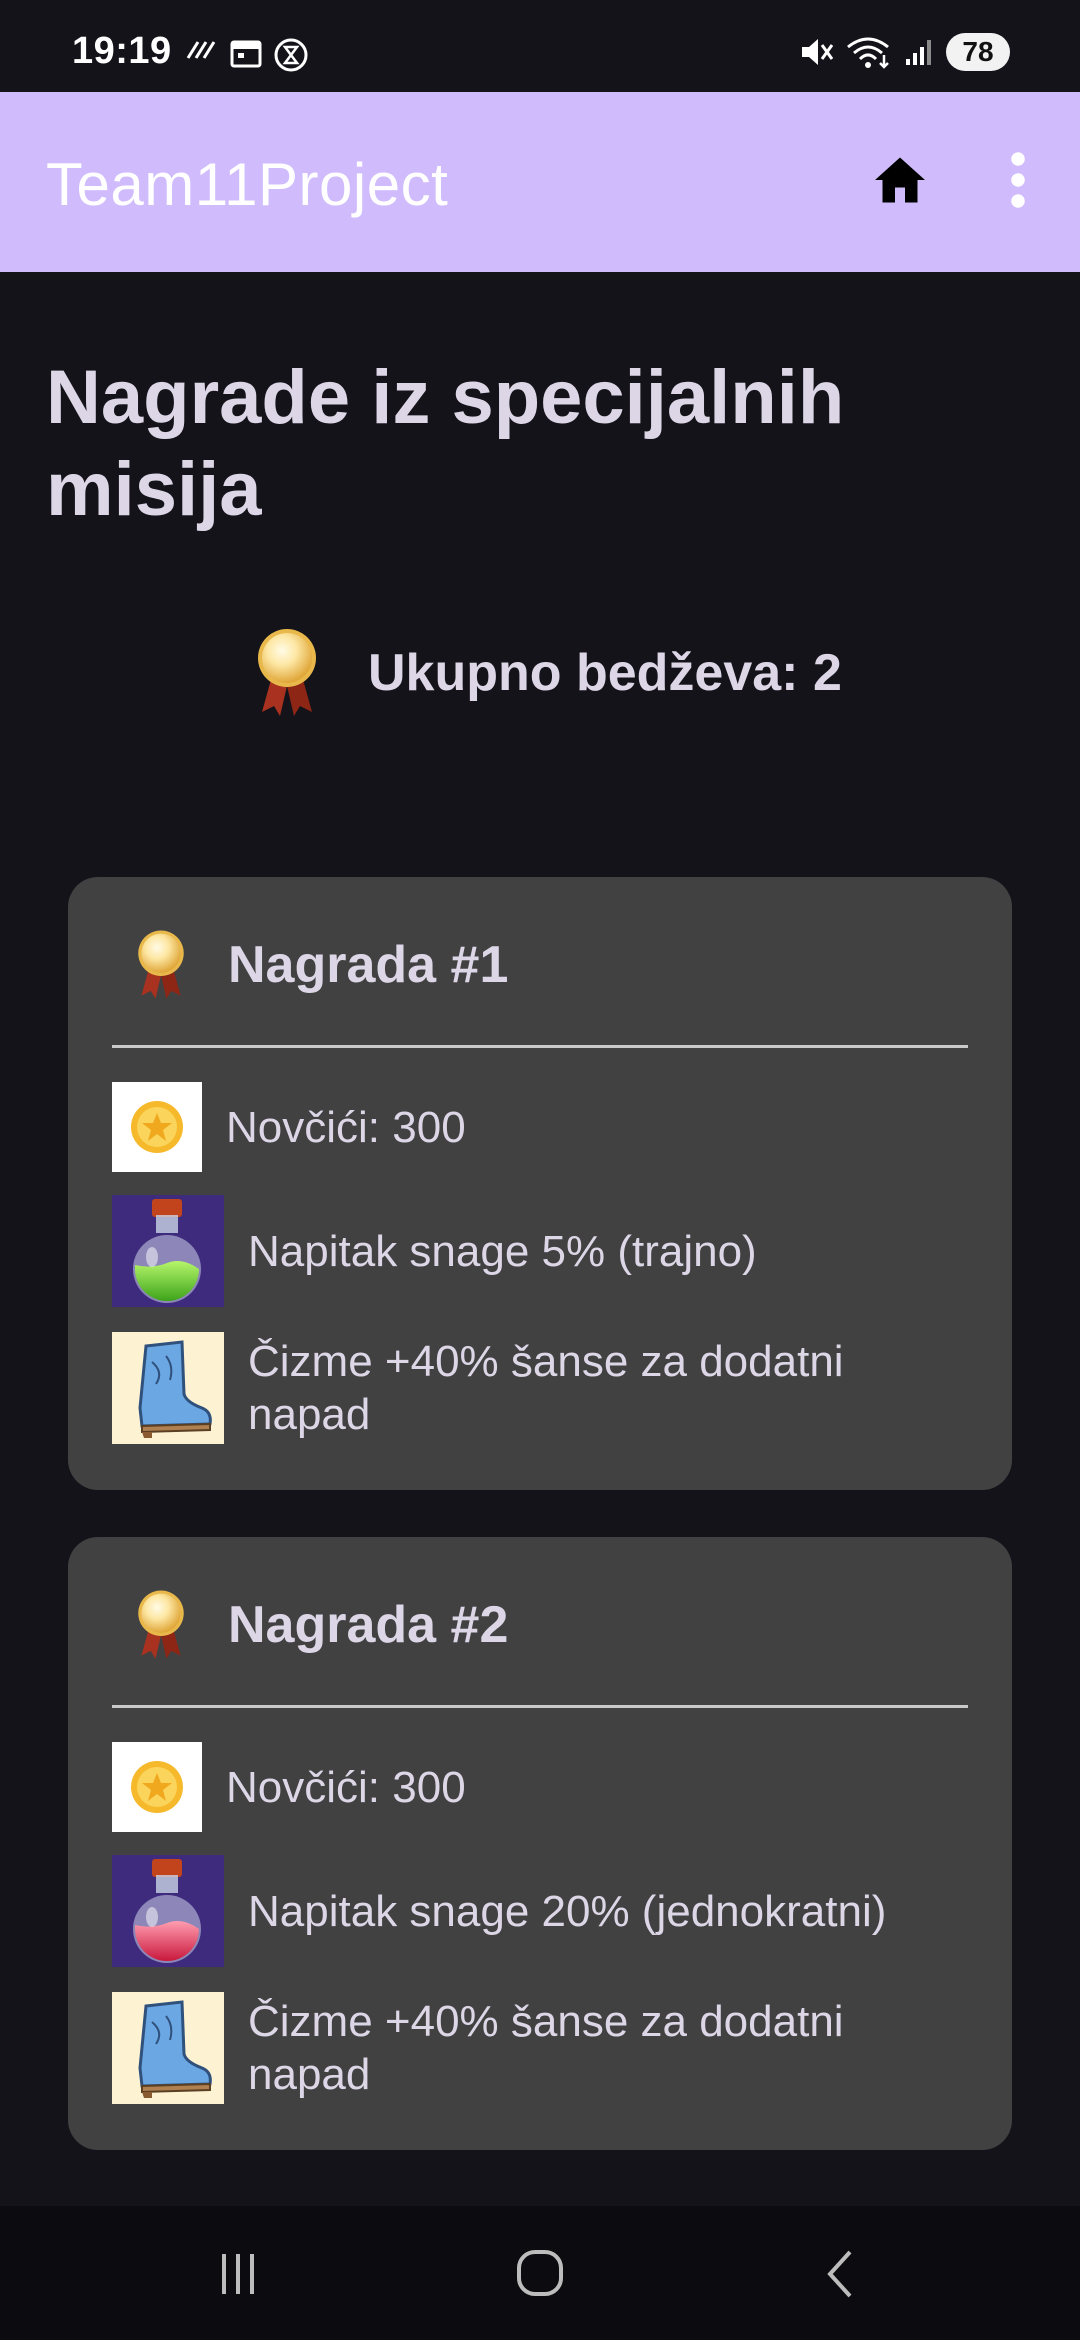 The height and width of the screenshot is (2340, 1080). What do you see at coordinates (368, 1625) in the screenshot?
I see `reward-title: Nagrada #2` at bounding box center [368, 1625].